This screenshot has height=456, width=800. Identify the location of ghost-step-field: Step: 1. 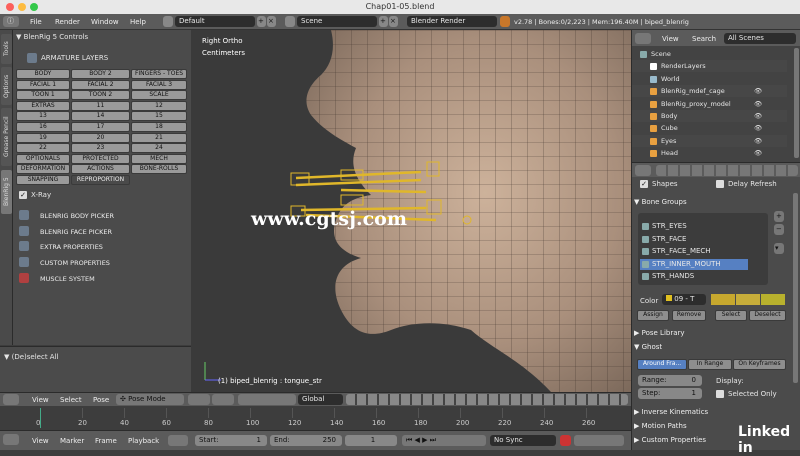
(670, 393).